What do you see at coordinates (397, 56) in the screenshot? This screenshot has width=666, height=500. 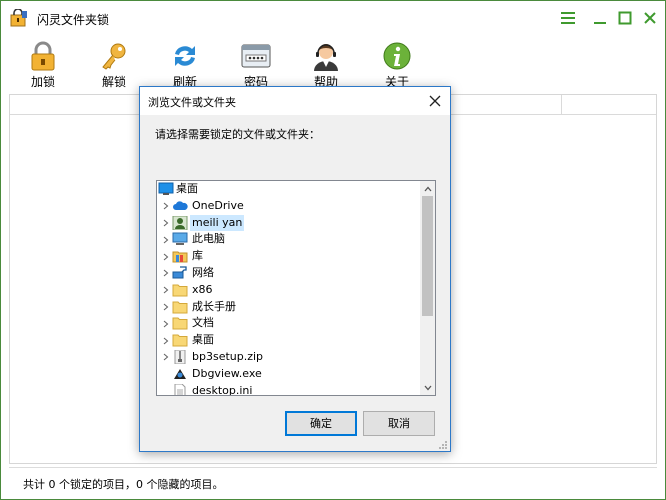 I see `info-icon` at bounding box center [397, 56].